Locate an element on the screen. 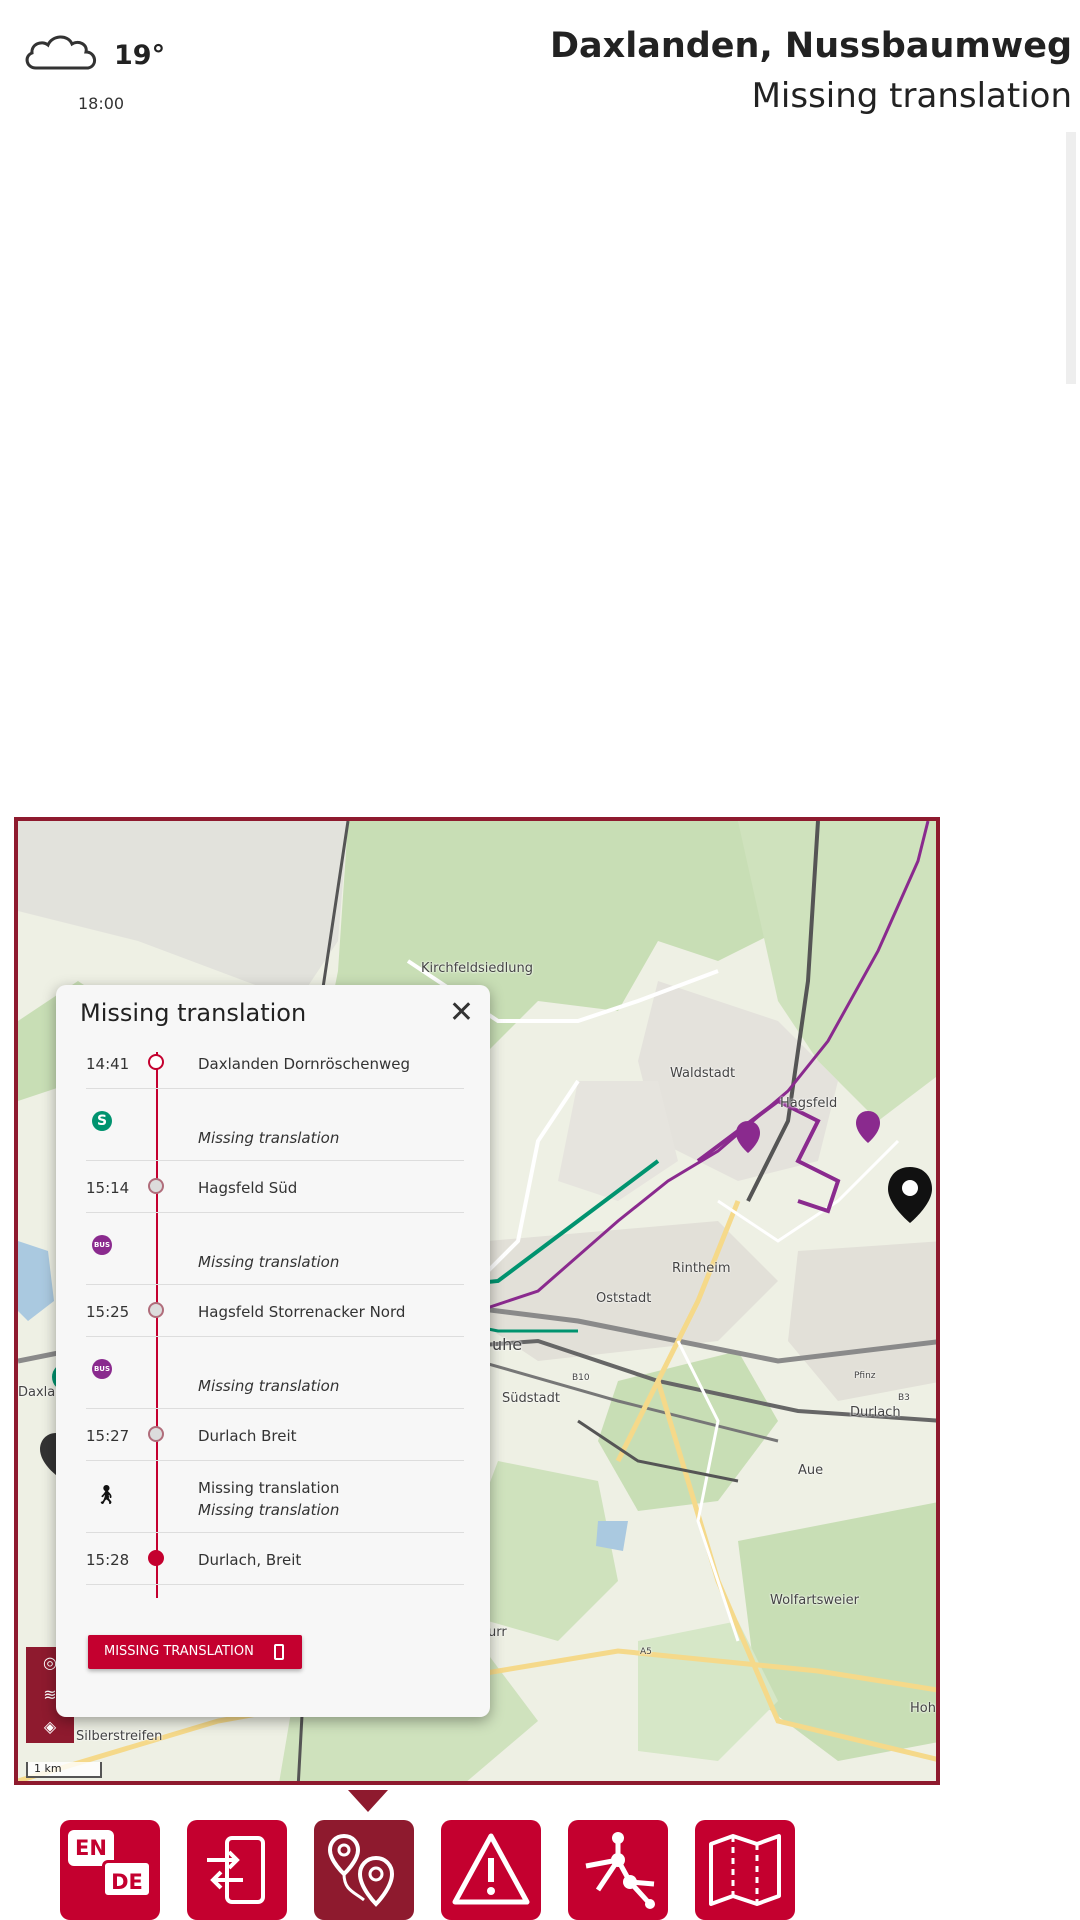  trip-stop-row: 15:27 Durlach Breit is located at coordinates (275, 1435).